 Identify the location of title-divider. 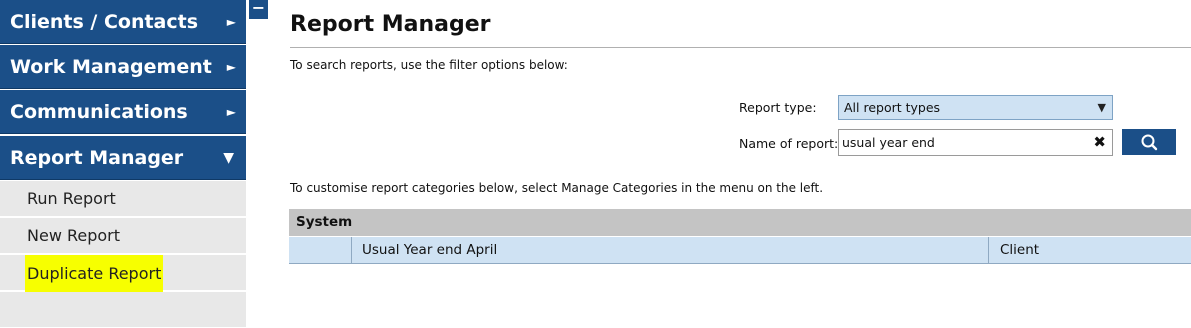
(740, 47).